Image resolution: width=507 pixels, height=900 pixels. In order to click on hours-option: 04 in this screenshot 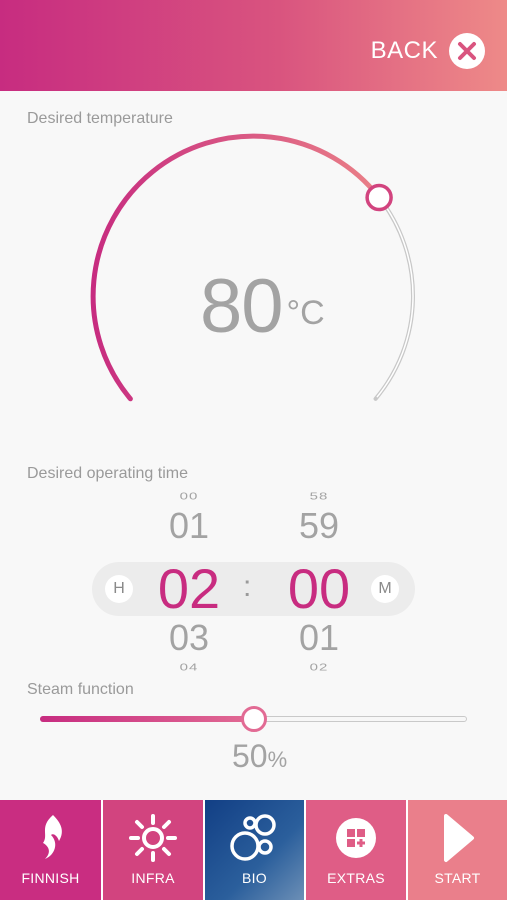, I will do `click(189, 667)`.